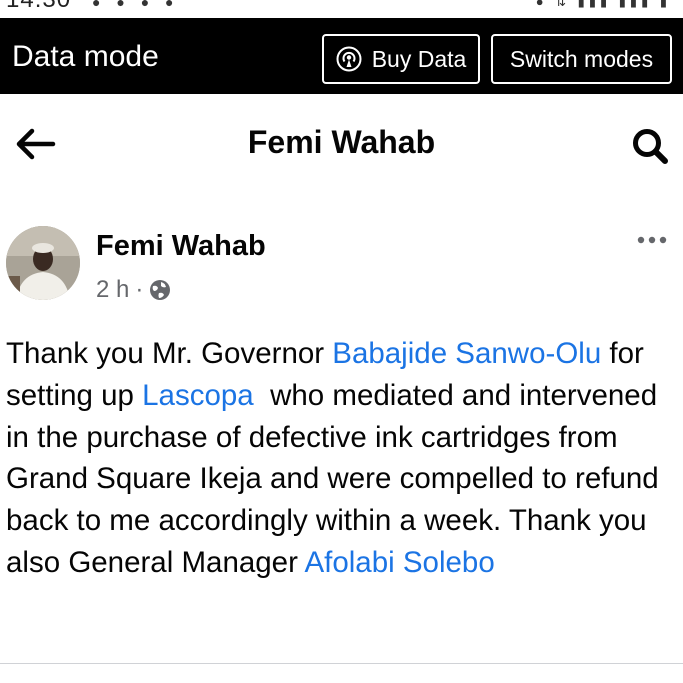 This screenshot has height=683, width=683. What do you see at coordinates (198, 395) in the screenshot?
I see `mention-lascopa: Lascopa` at bounding box center [198, 395].